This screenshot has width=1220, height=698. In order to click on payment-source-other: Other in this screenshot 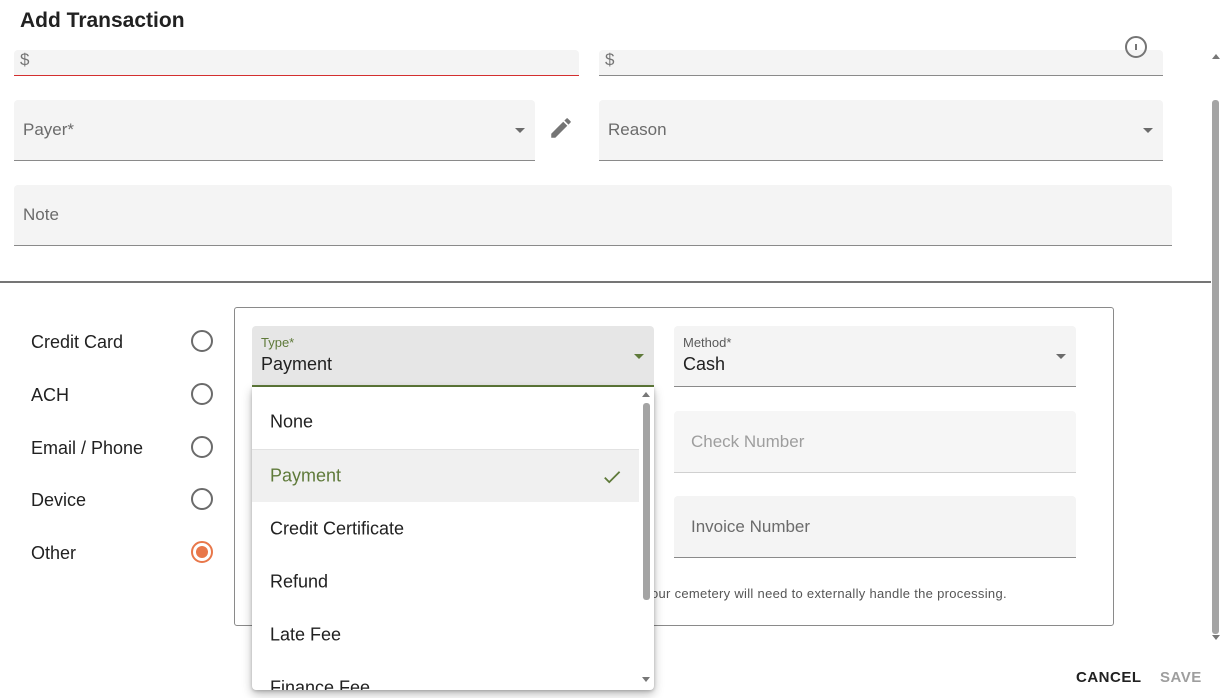, I will do `click(123, 554)`.